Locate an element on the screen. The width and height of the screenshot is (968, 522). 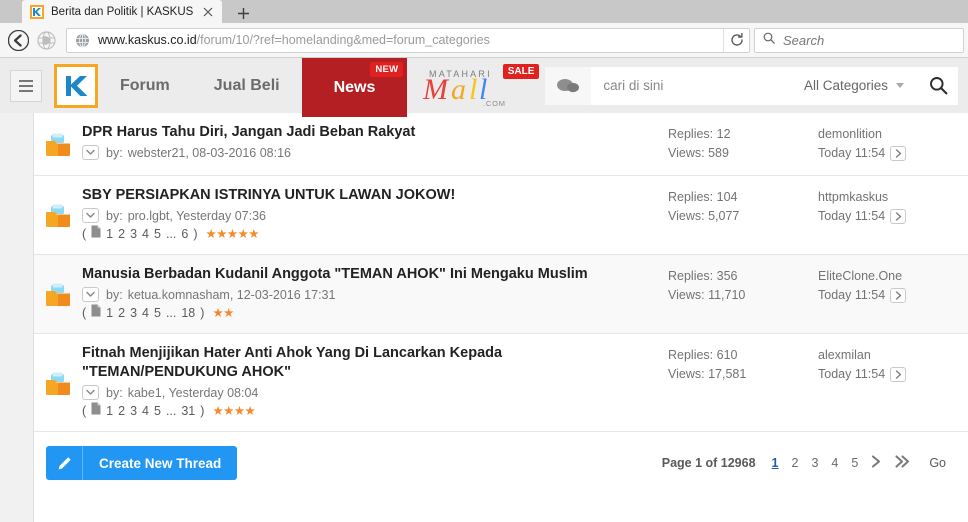
hamburger-menu-icon is located at coordinates (26, 85).